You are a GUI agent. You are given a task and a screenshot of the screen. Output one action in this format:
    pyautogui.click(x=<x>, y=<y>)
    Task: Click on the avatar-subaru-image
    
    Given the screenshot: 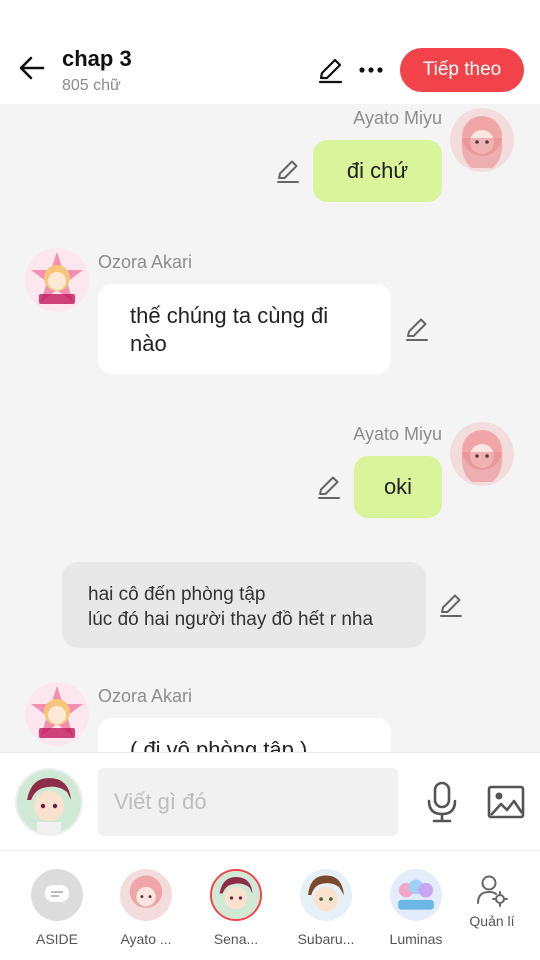 What is the action you would take?
    pyautogui.click(x=326, y=895)
    